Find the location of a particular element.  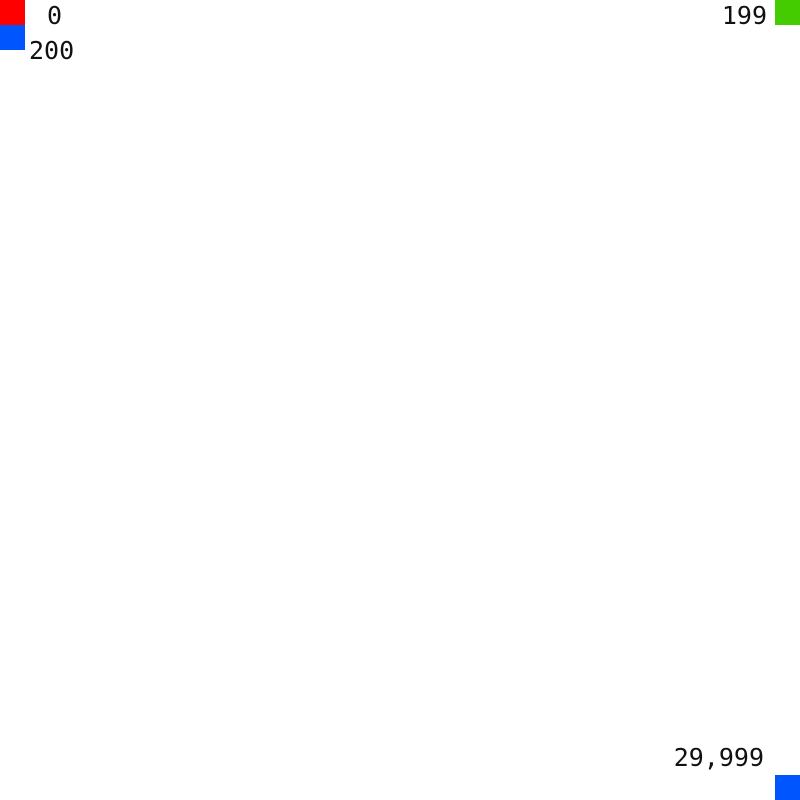

marker-label-200: 200 is located at coordinates (52, 50).